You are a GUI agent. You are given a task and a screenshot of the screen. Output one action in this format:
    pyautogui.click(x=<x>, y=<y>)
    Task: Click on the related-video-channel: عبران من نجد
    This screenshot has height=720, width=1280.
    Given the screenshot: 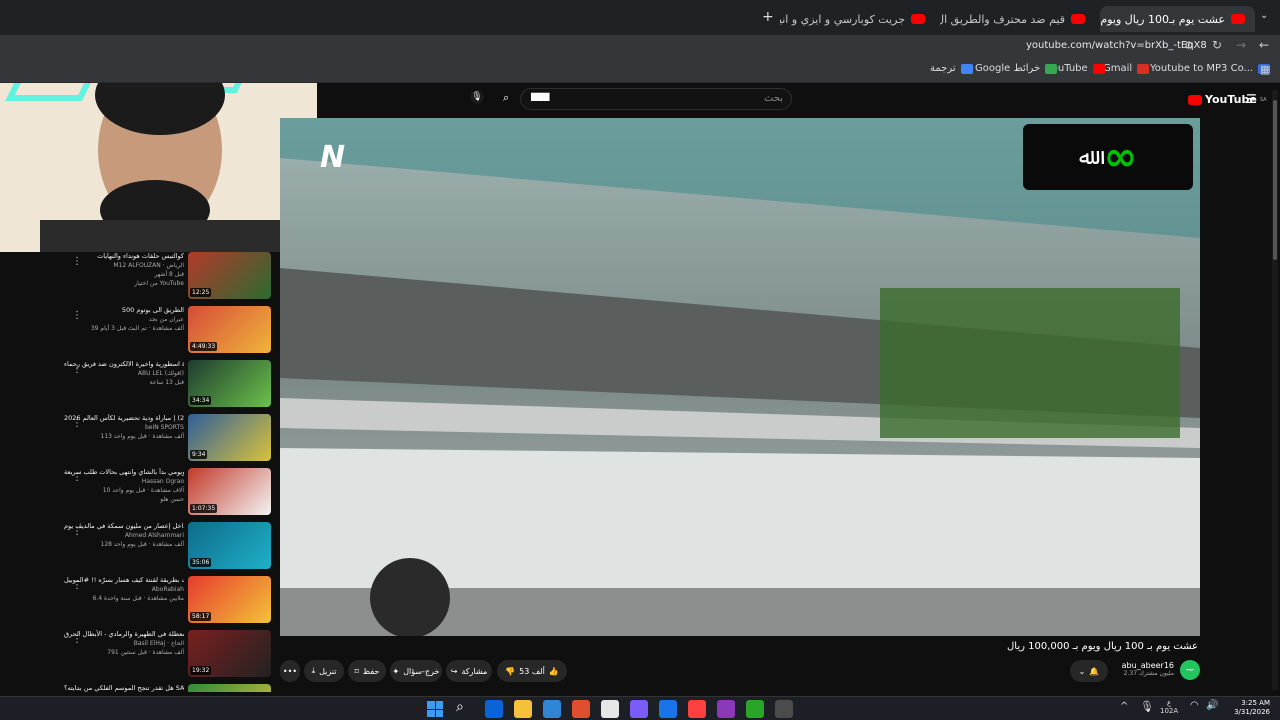 What is the action you would take?
    pyautogui.click(x=124, y=319)
    